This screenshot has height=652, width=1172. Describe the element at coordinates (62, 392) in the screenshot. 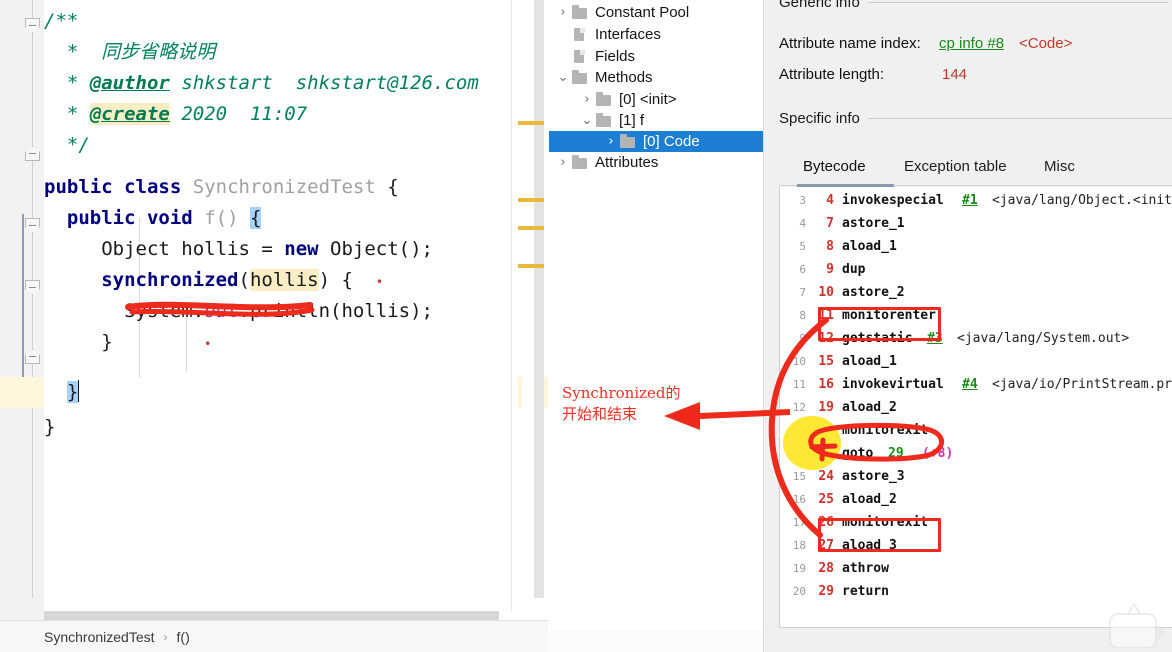

I see `code-line-12: }` at that location.